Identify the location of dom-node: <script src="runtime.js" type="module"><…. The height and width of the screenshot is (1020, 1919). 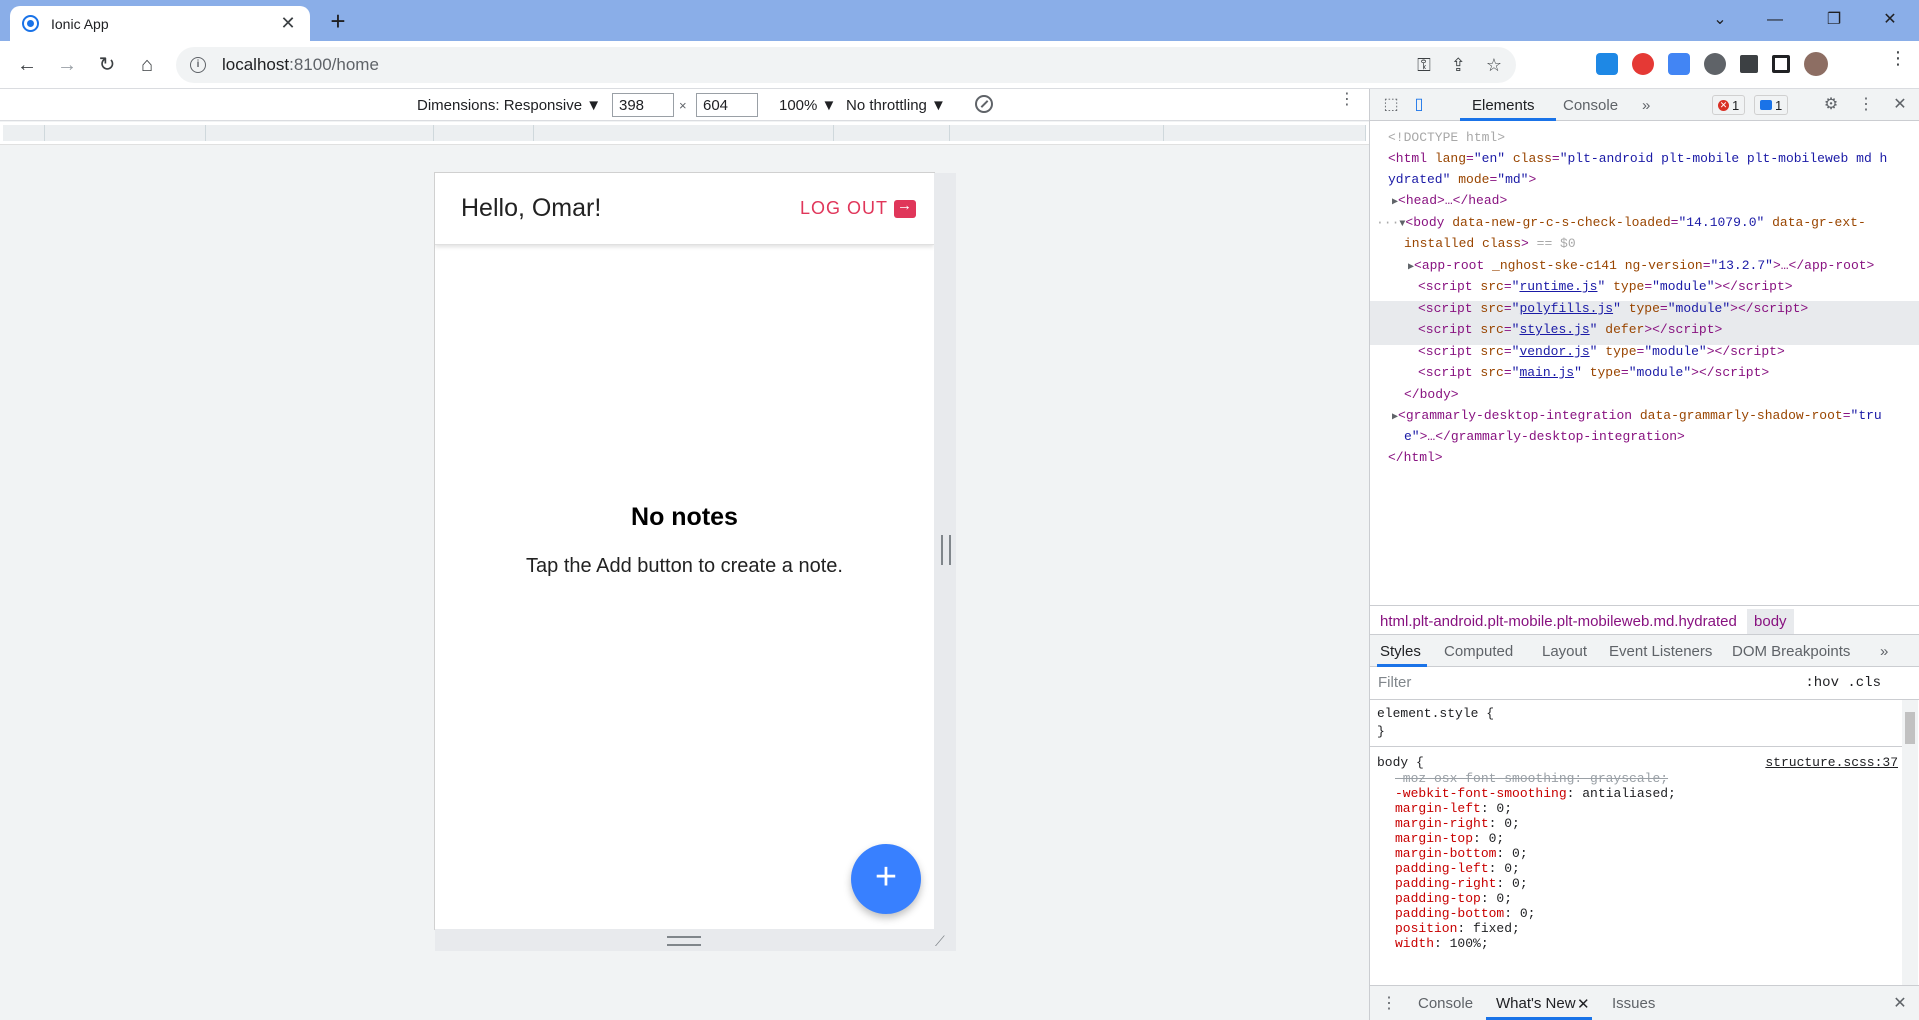
(1605, 287).